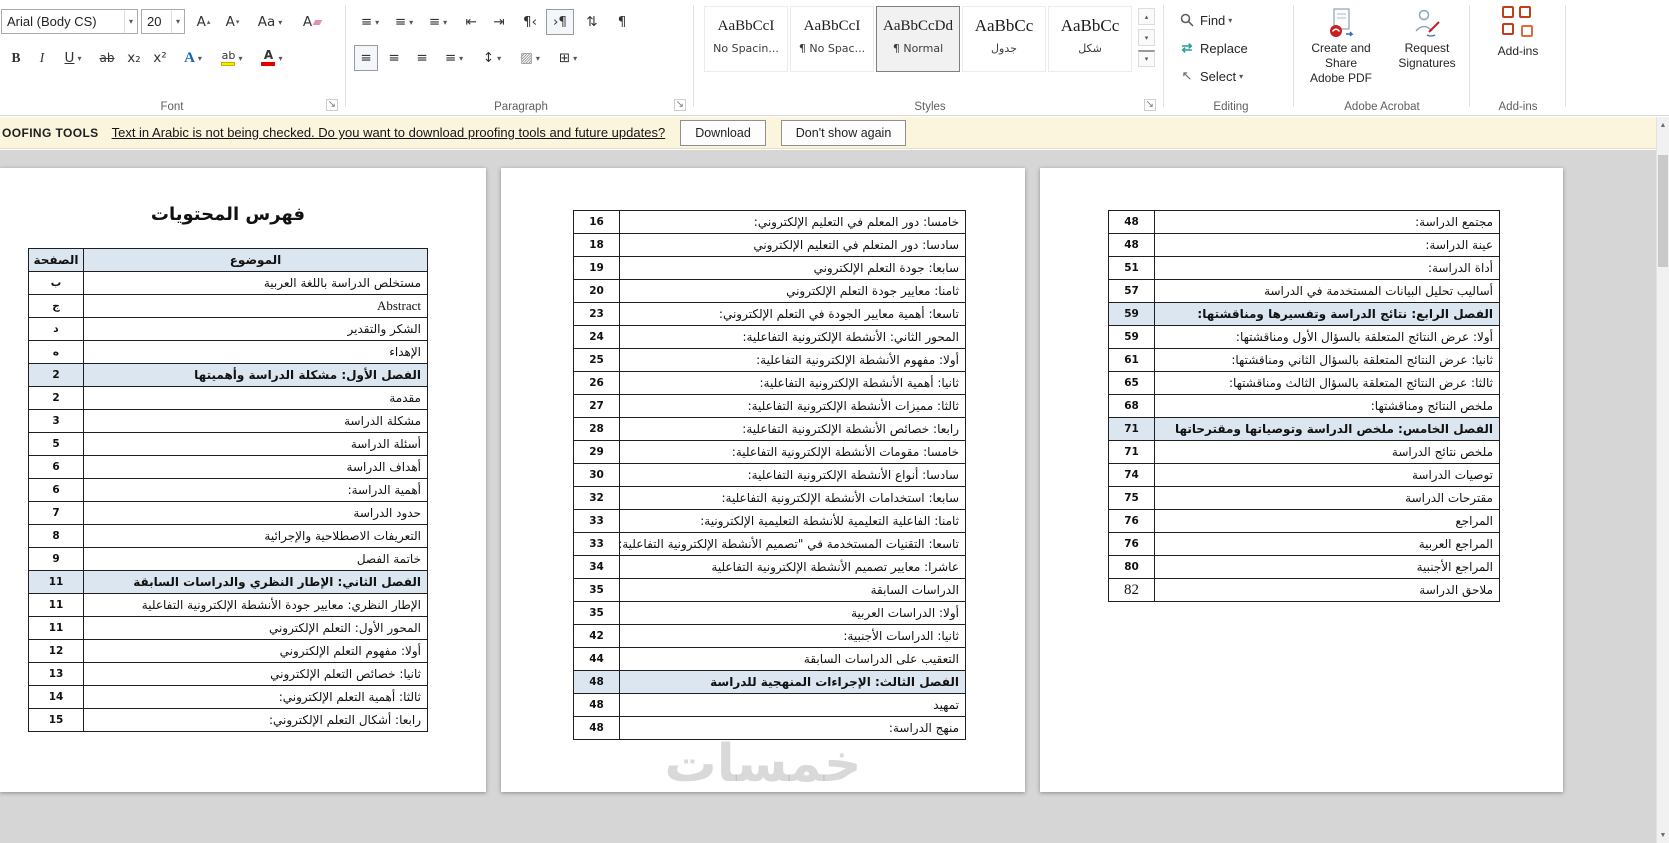 This screenshot has width=1669, height=843. I want to click on toc-page-number: 23, so click(596, 314).